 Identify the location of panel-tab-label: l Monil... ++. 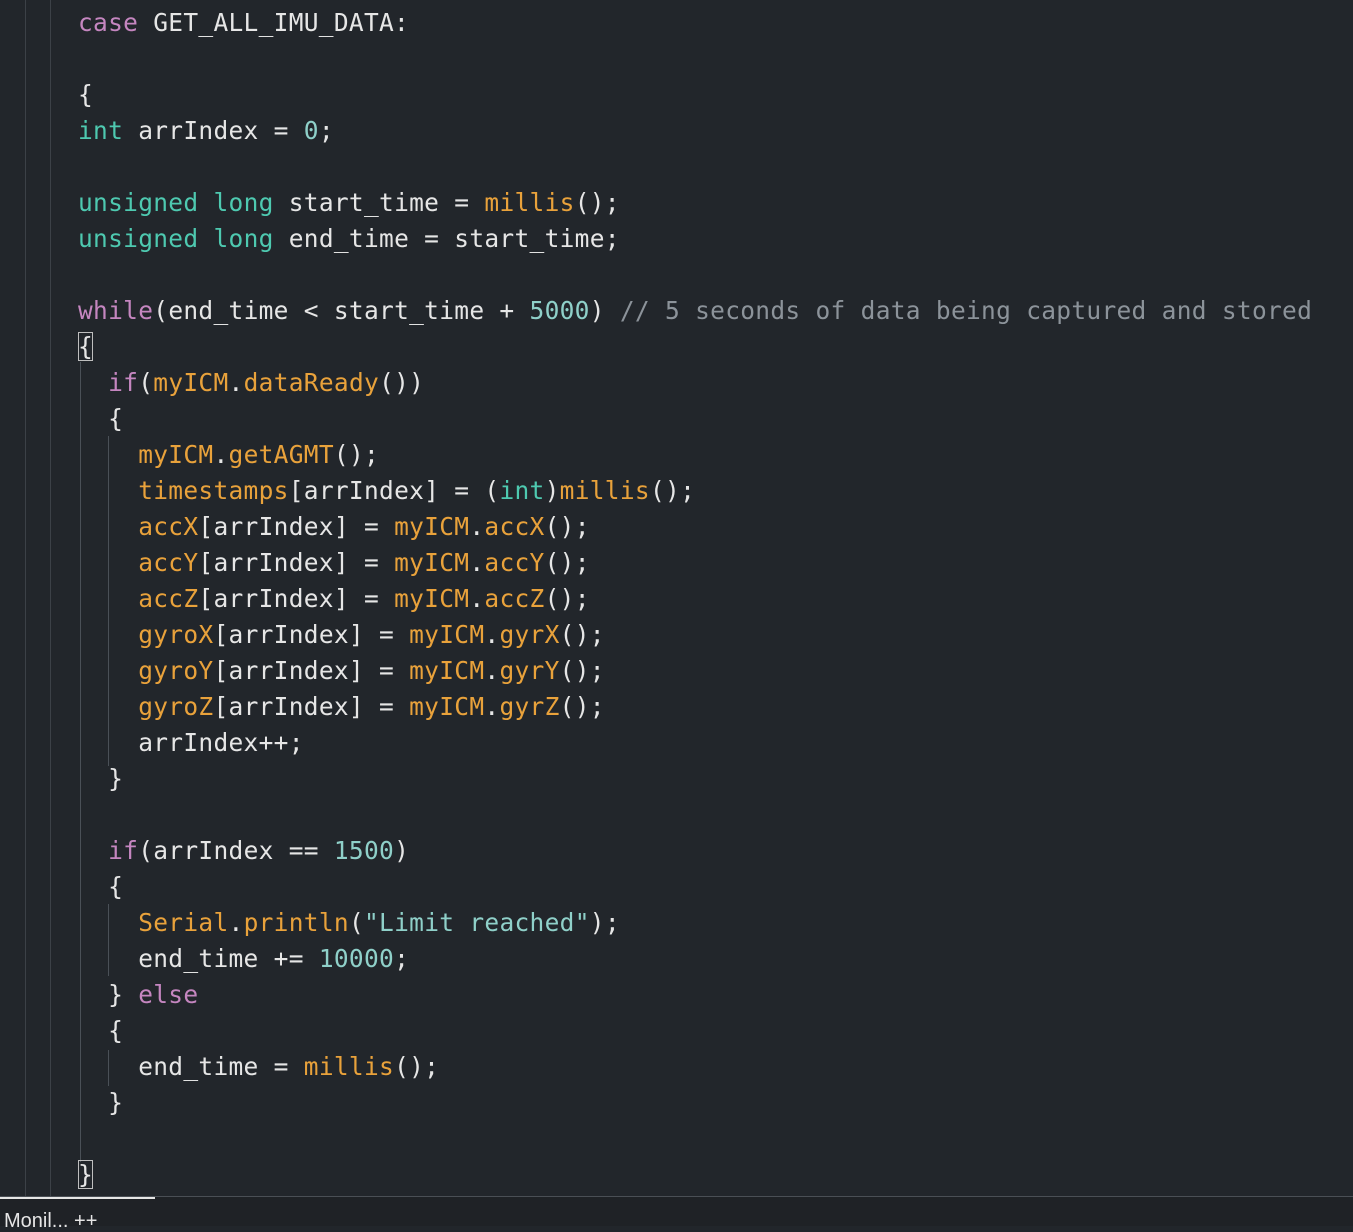
(48, 1221).